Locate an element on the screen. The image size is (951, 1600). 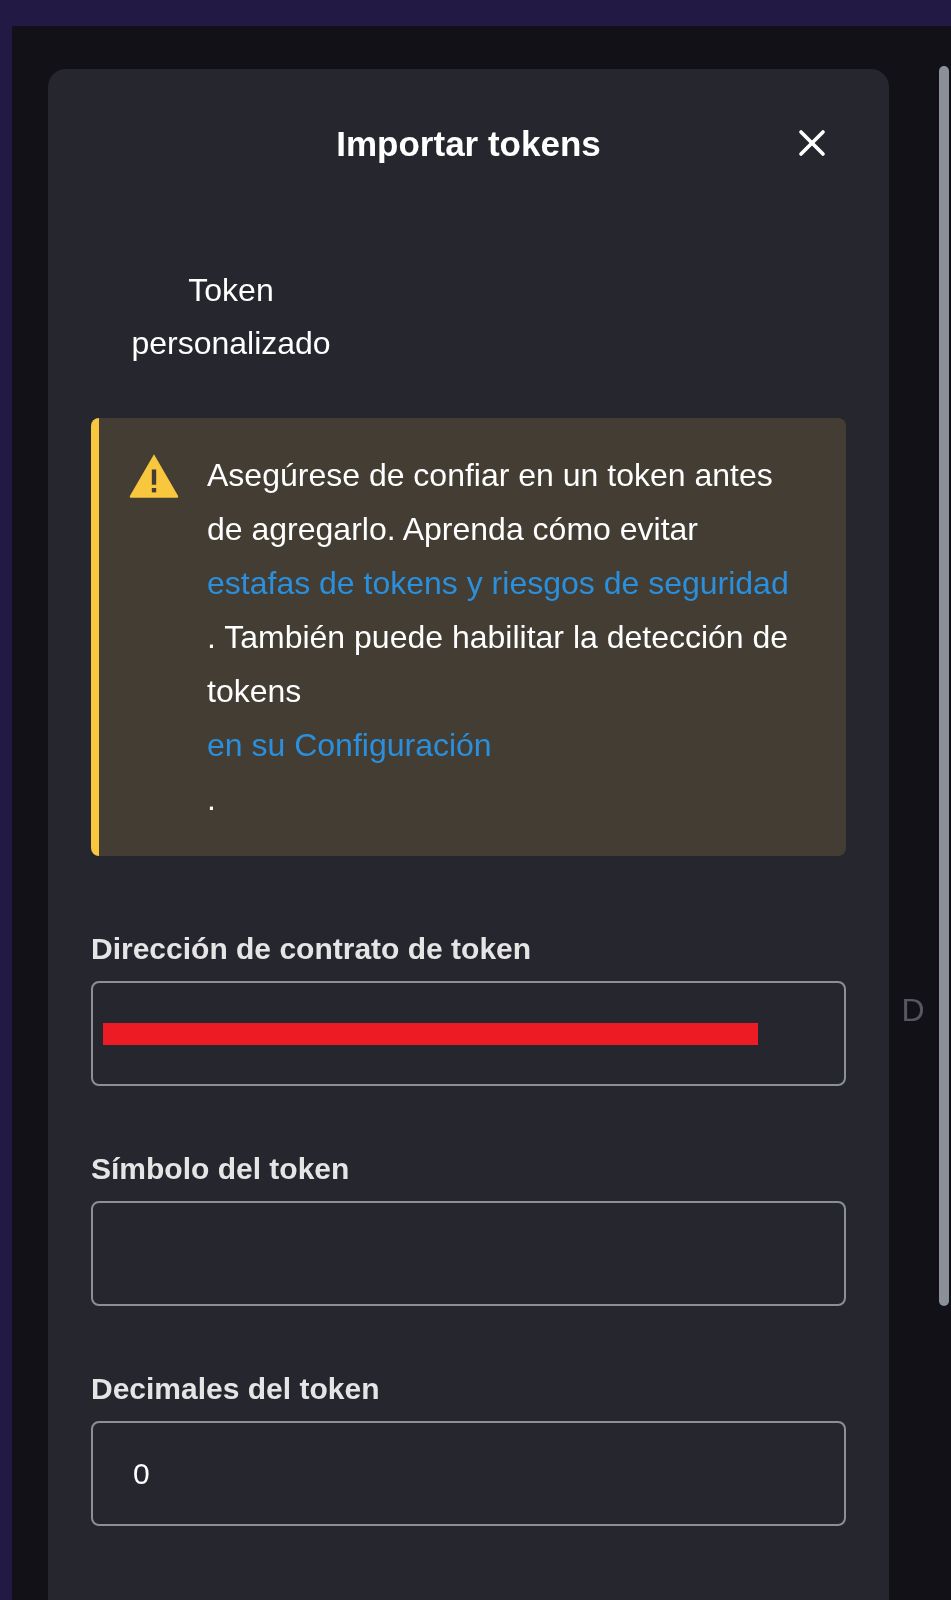
tab: Token personalizado is located at coordinates (231, 317).